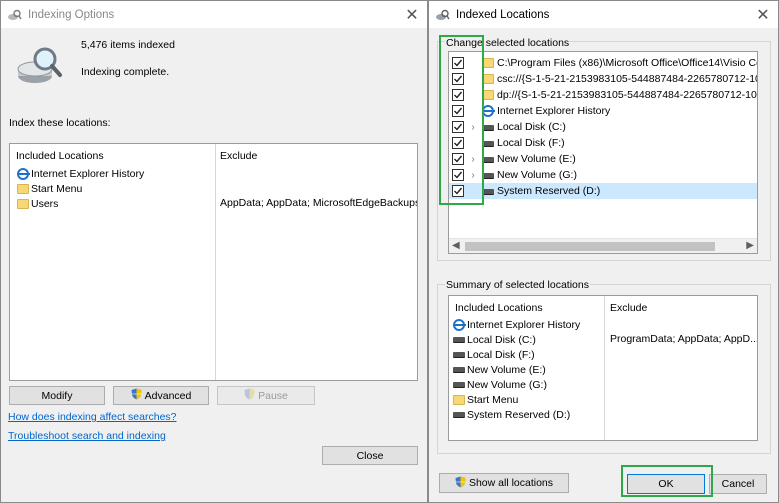 The image size is (779, 503). I want to click on tree-item-label: New Volume (E:), so click(536, 159).